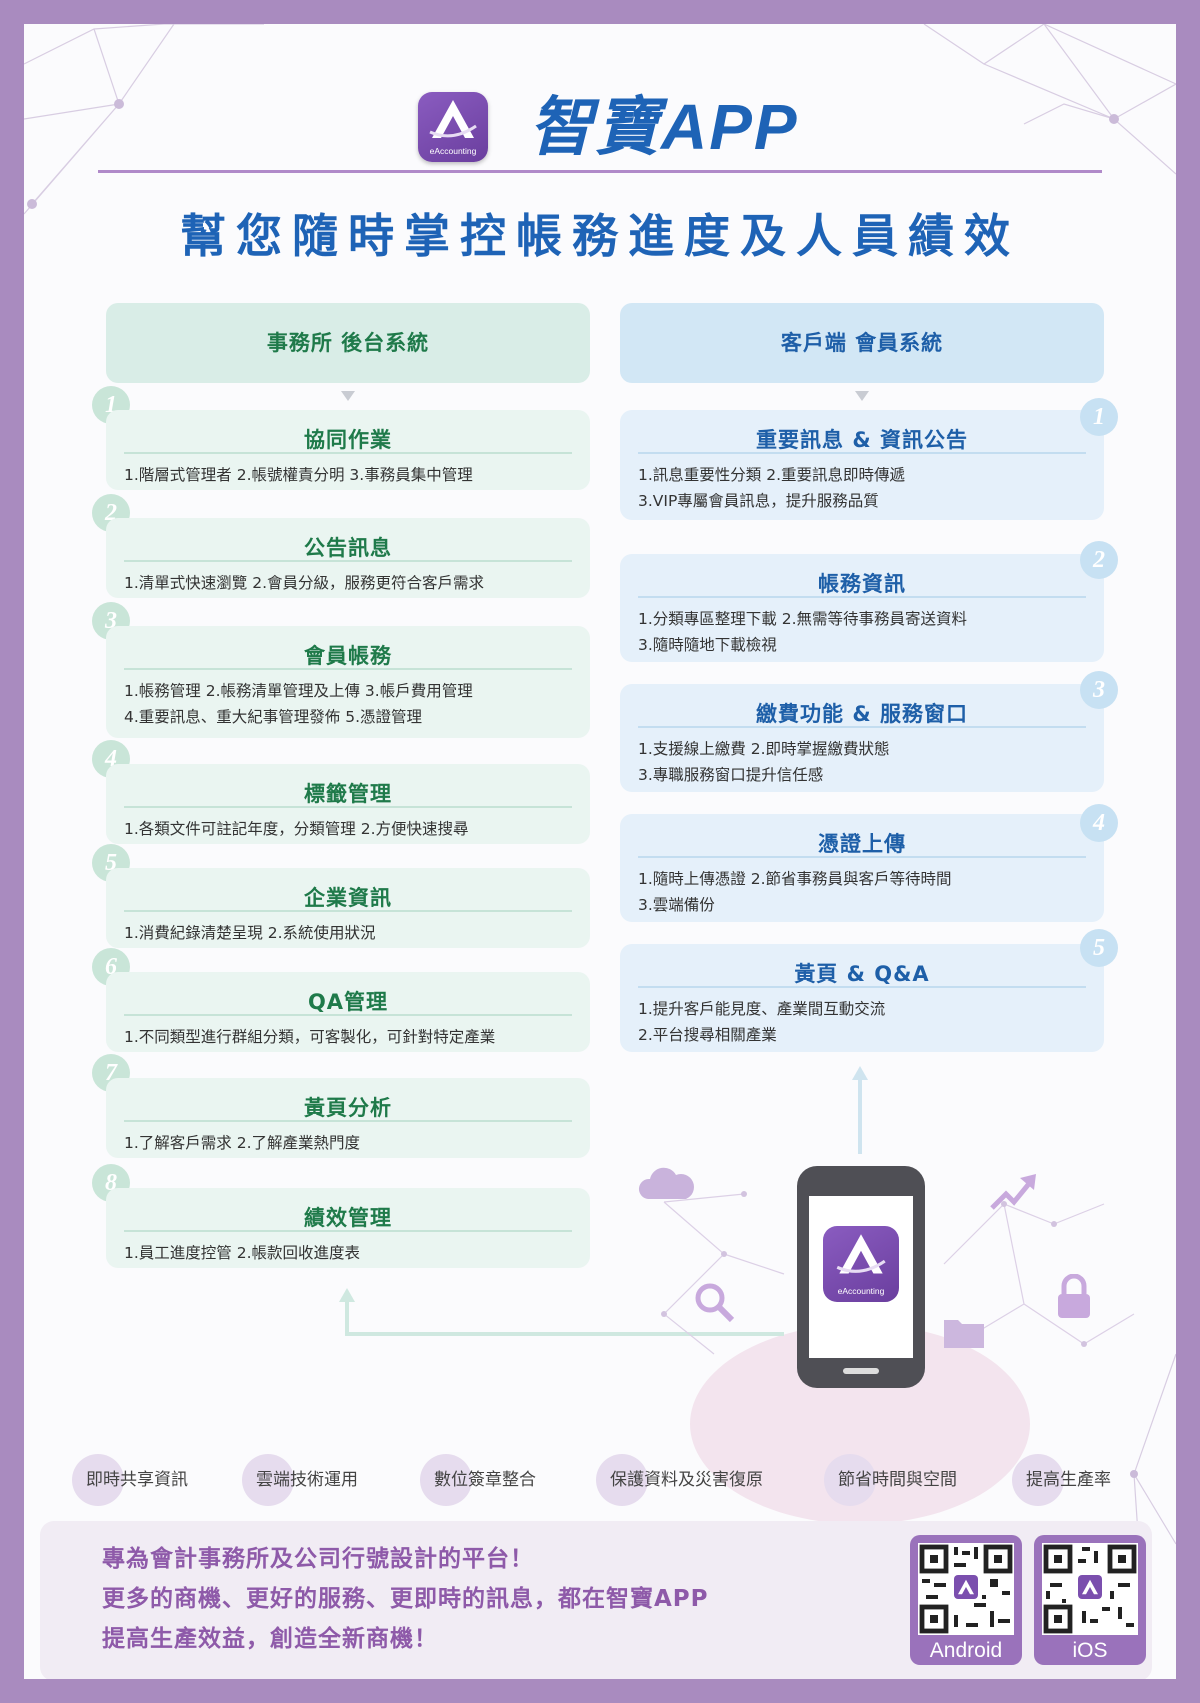 This screenshot has height=1703, width=1200. I want to click on feature-label: 節省時間與空間, so click(897, 1480).